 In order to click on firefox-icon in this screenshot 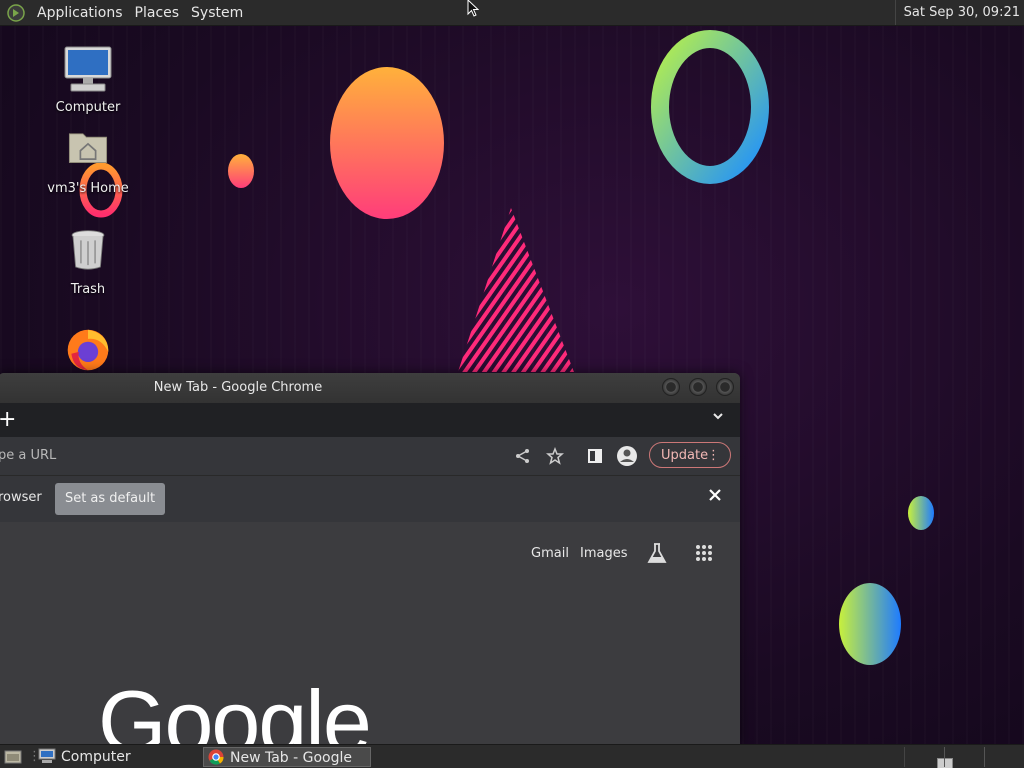, I will do `click(88, 350)`.